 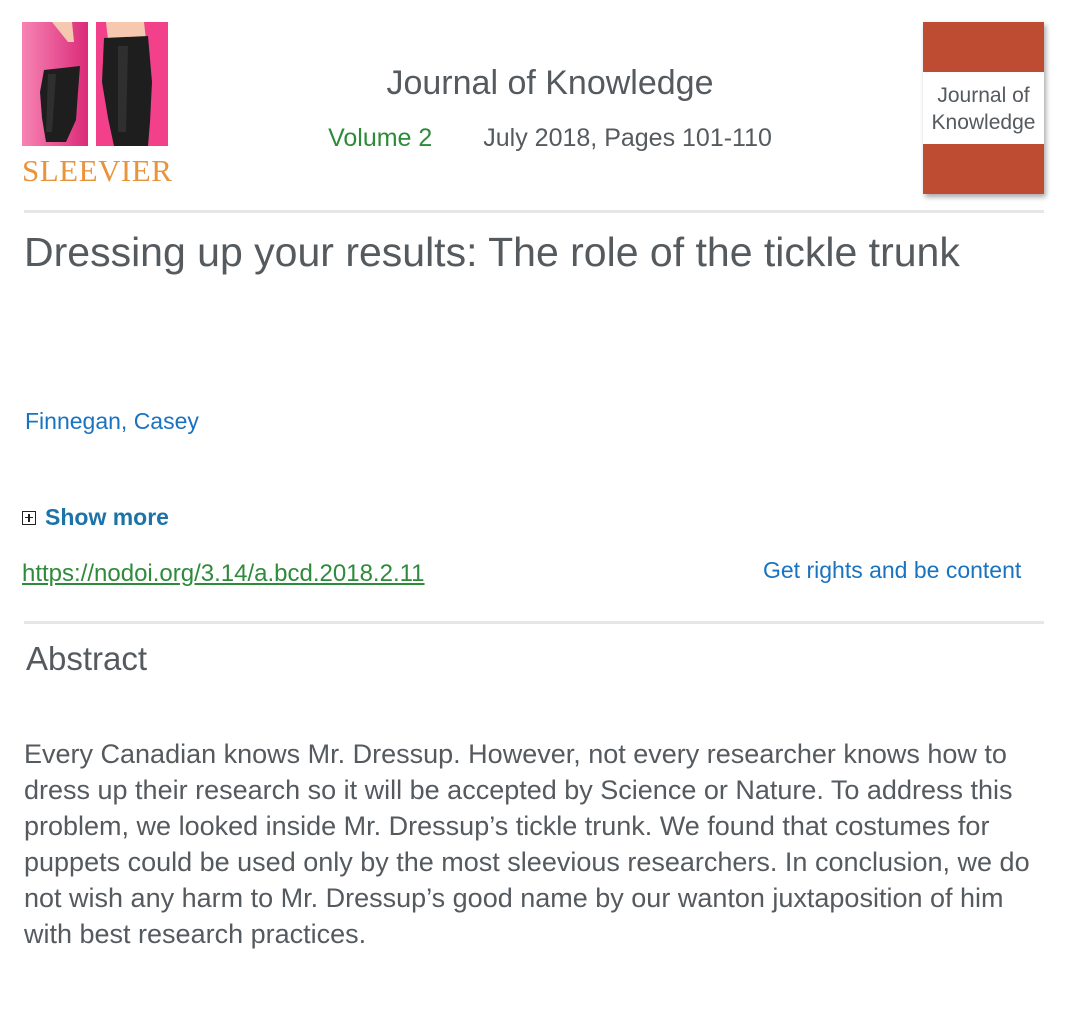 What do you see at coordinates (112, 421) in the screenshot?
I see `author-link: Finnegan, Casey` at bounding box center [112, 421].